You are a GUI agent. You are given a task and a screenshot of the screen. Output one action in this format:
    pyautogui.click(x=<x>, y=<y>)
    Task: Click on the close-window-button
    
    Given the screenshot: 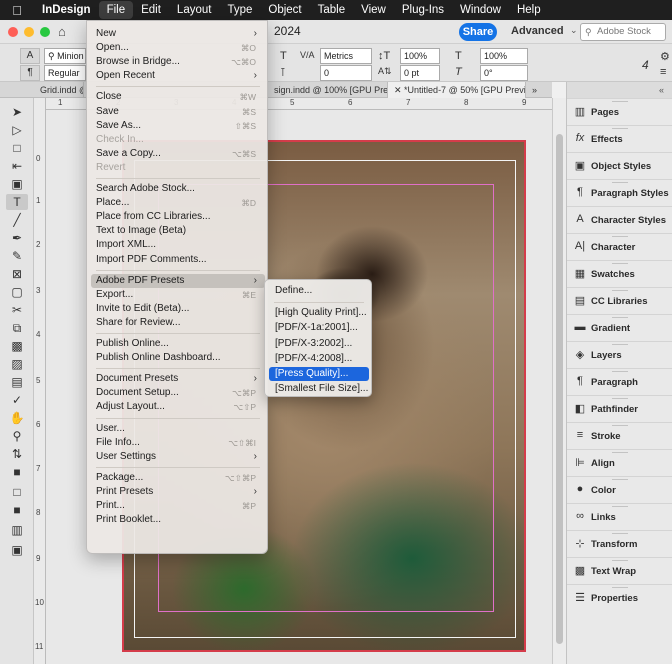 What is the action you would take?
    pyautogui.click(x=13, y=31)
    